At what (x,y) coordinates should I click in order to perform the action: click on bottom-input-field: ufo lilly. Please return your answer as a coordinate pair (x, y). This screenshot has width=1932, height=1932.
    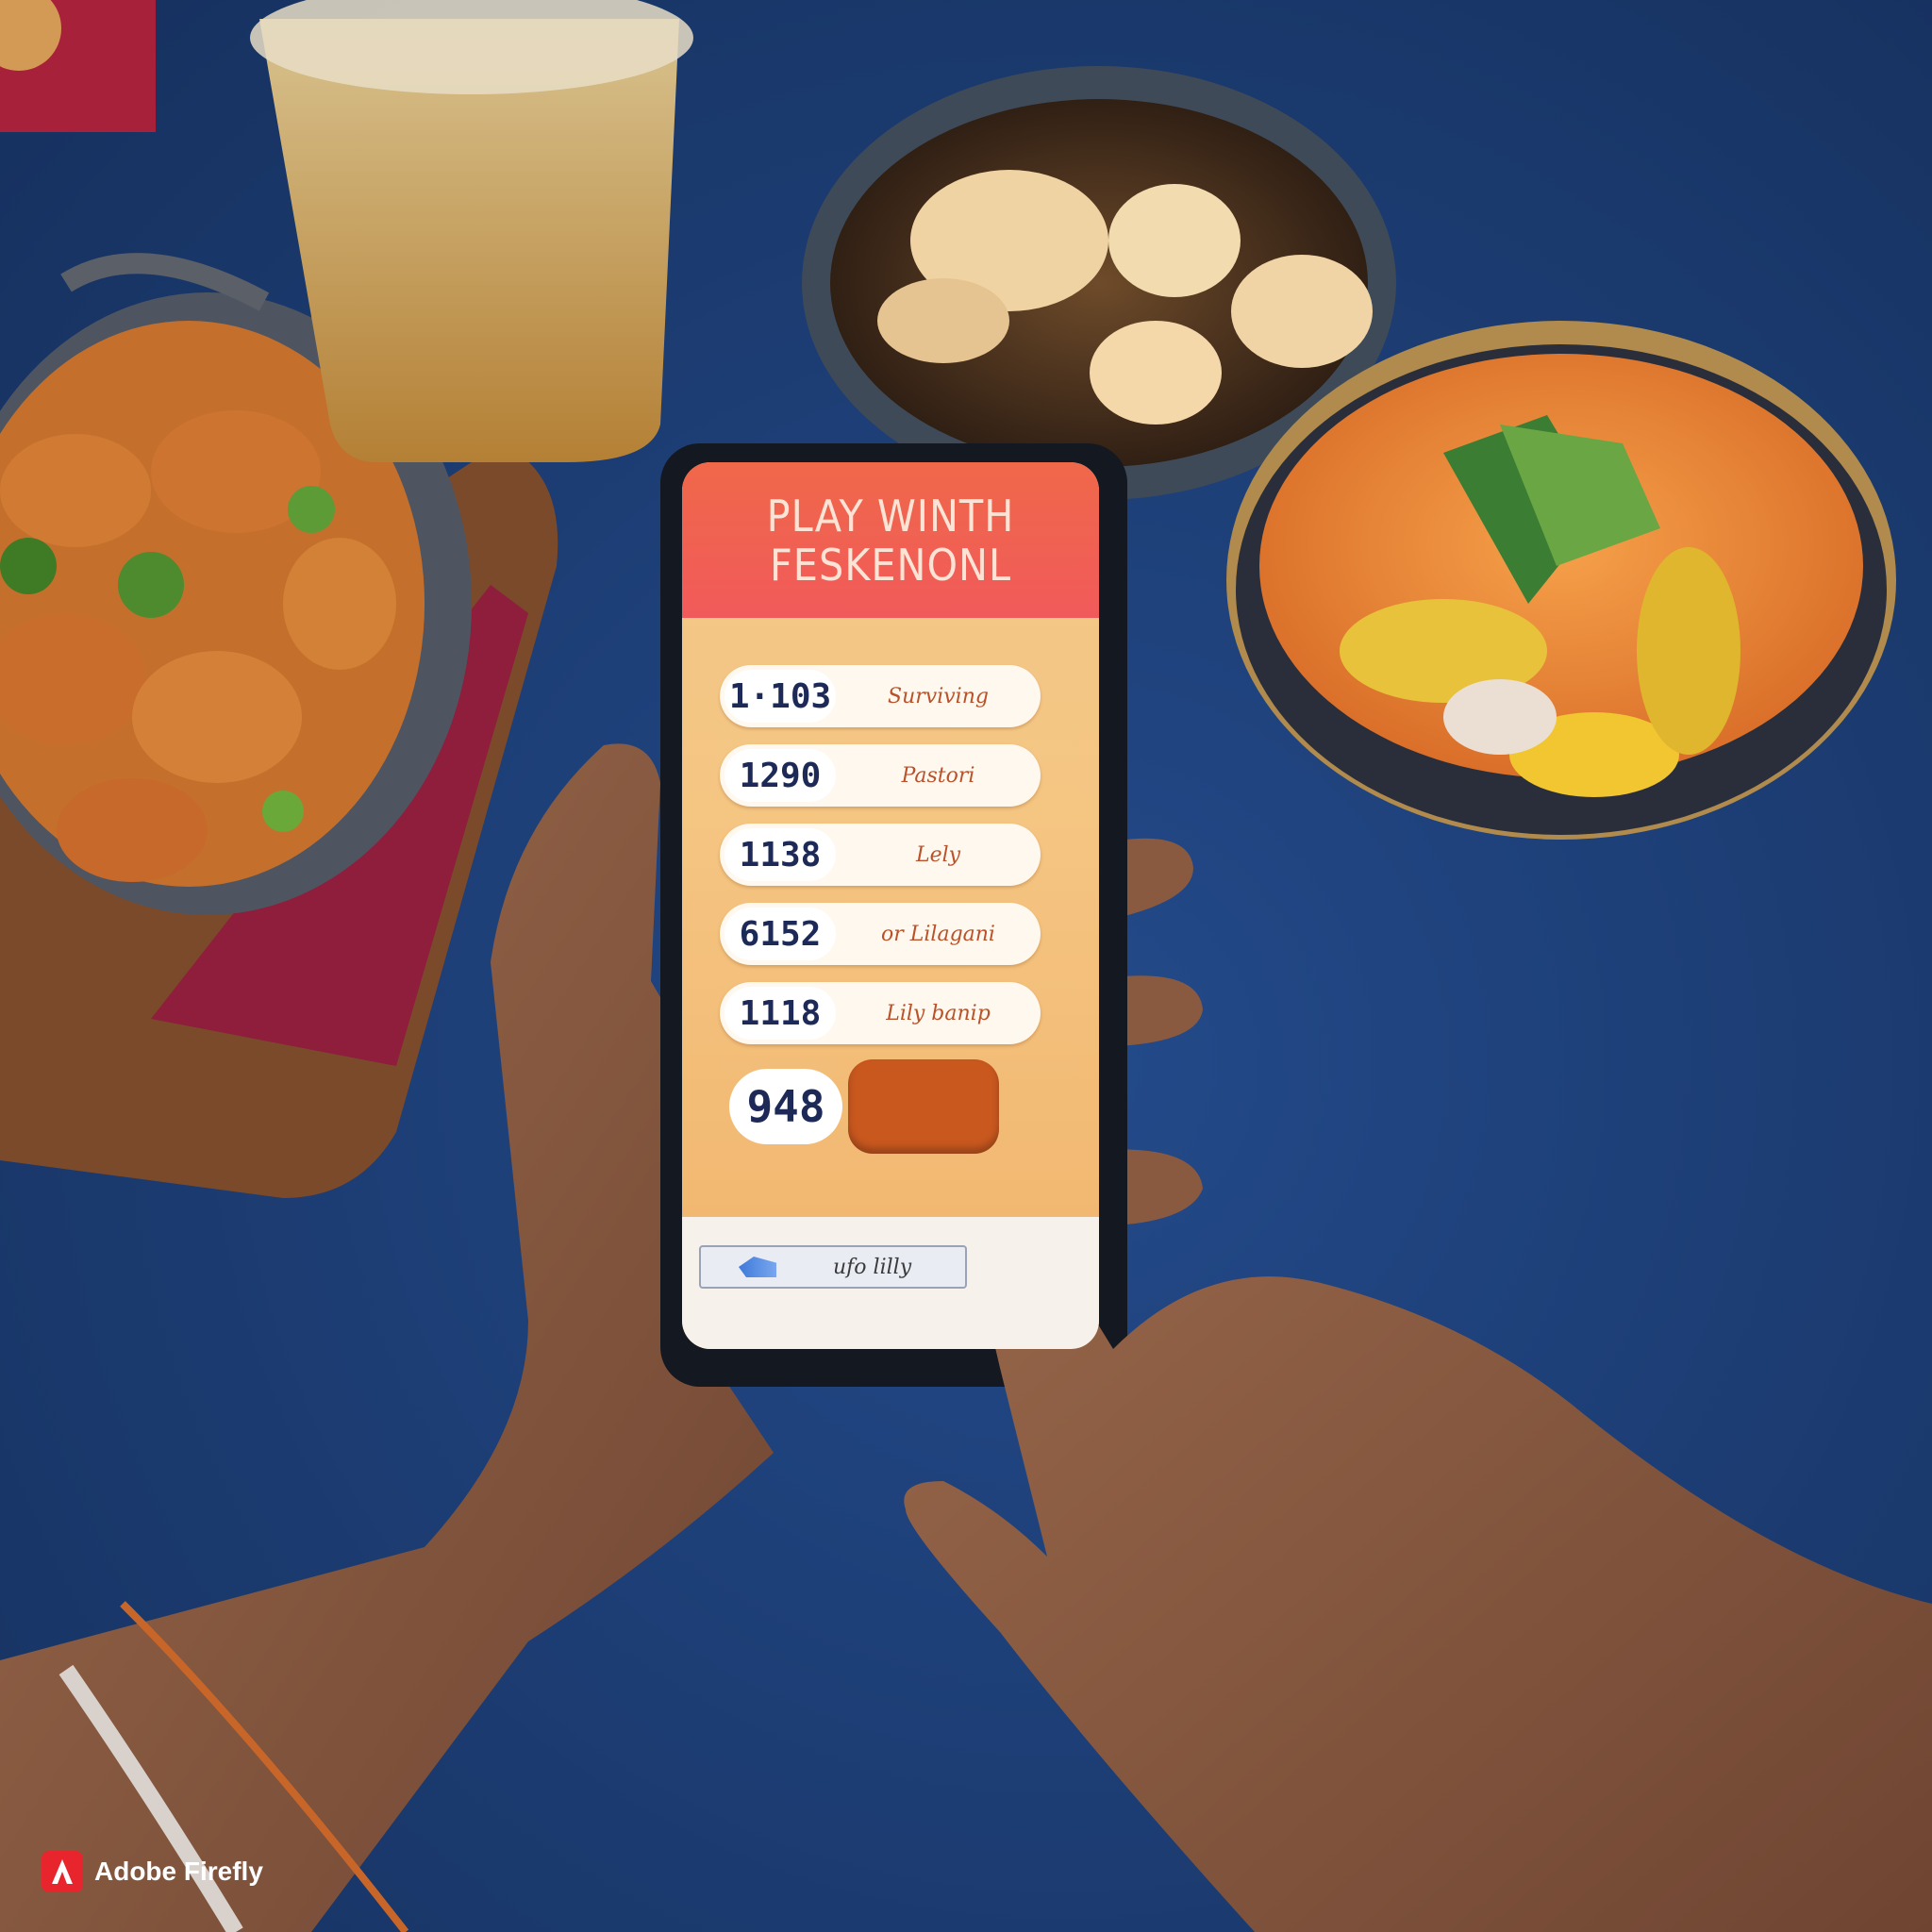
    Looking at the image, I should click on (833, 1267).